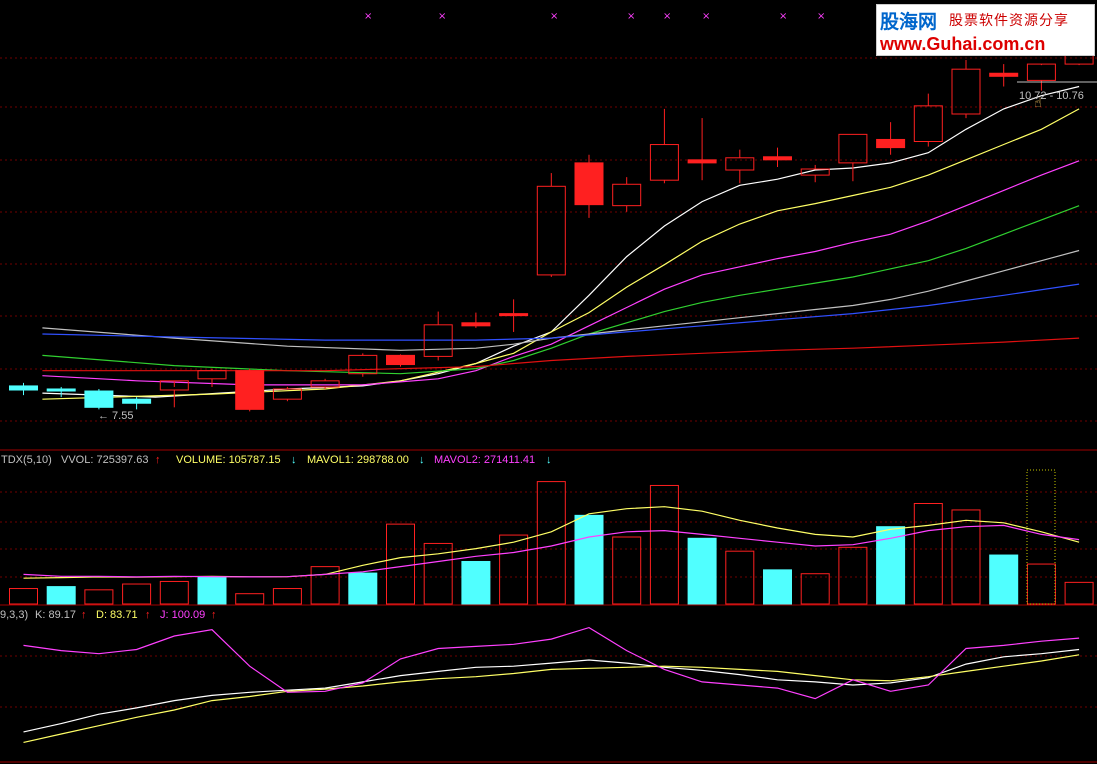 The width and height of the screenshot is (1097, 764). Describe the element at coordinates (148, 615) in the screenshot. I see `d-arrow: ↑` at that location.